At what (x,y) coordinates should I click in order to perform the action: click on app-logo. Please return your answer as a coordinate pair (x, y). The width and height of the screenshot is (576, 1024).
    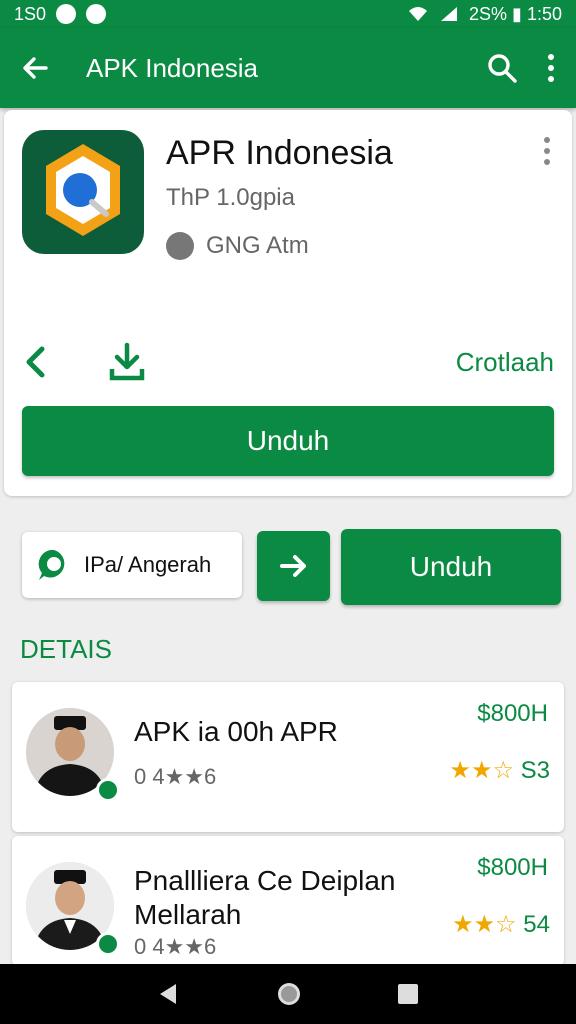
    Looking at the image, I should click on (83, 192).